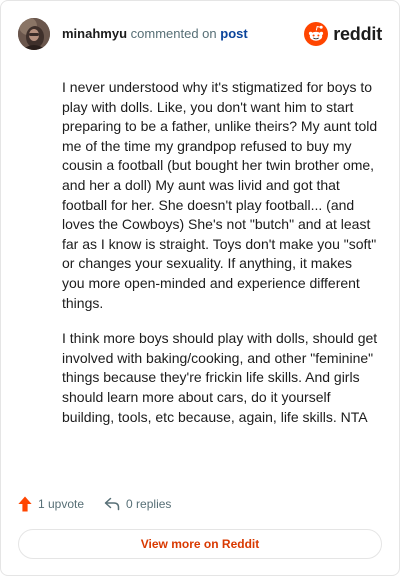 The image size is (400, 576). What do you see at coordinates (173, 33) in the screenshot?
I see `byline-action-text: commented on` at bounding box center [173, 33].